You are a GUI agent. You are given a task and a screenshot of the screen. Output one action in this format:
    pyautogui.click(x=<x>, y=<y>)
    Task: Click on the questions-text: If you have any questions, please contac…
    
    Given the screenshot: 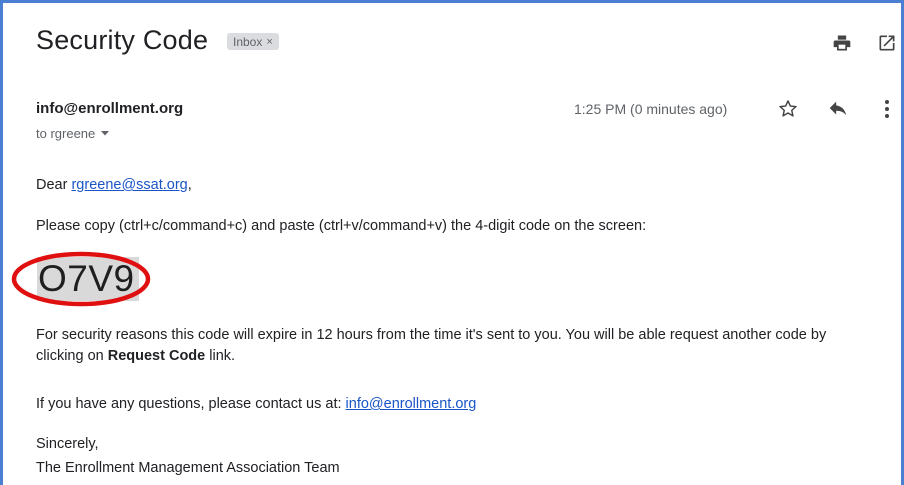 What is the action you would take?
    pyautogui.click(x=189, y=404)
    